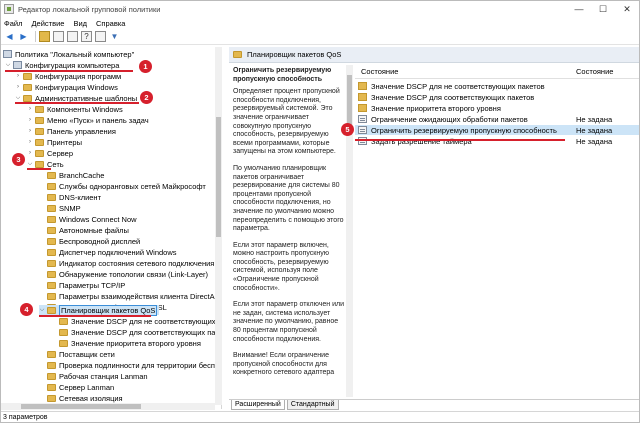  Describe the element at coordinates (93, 376) in the screenshot. I see `tree-item: Рабочая станция Lanman` at that location.